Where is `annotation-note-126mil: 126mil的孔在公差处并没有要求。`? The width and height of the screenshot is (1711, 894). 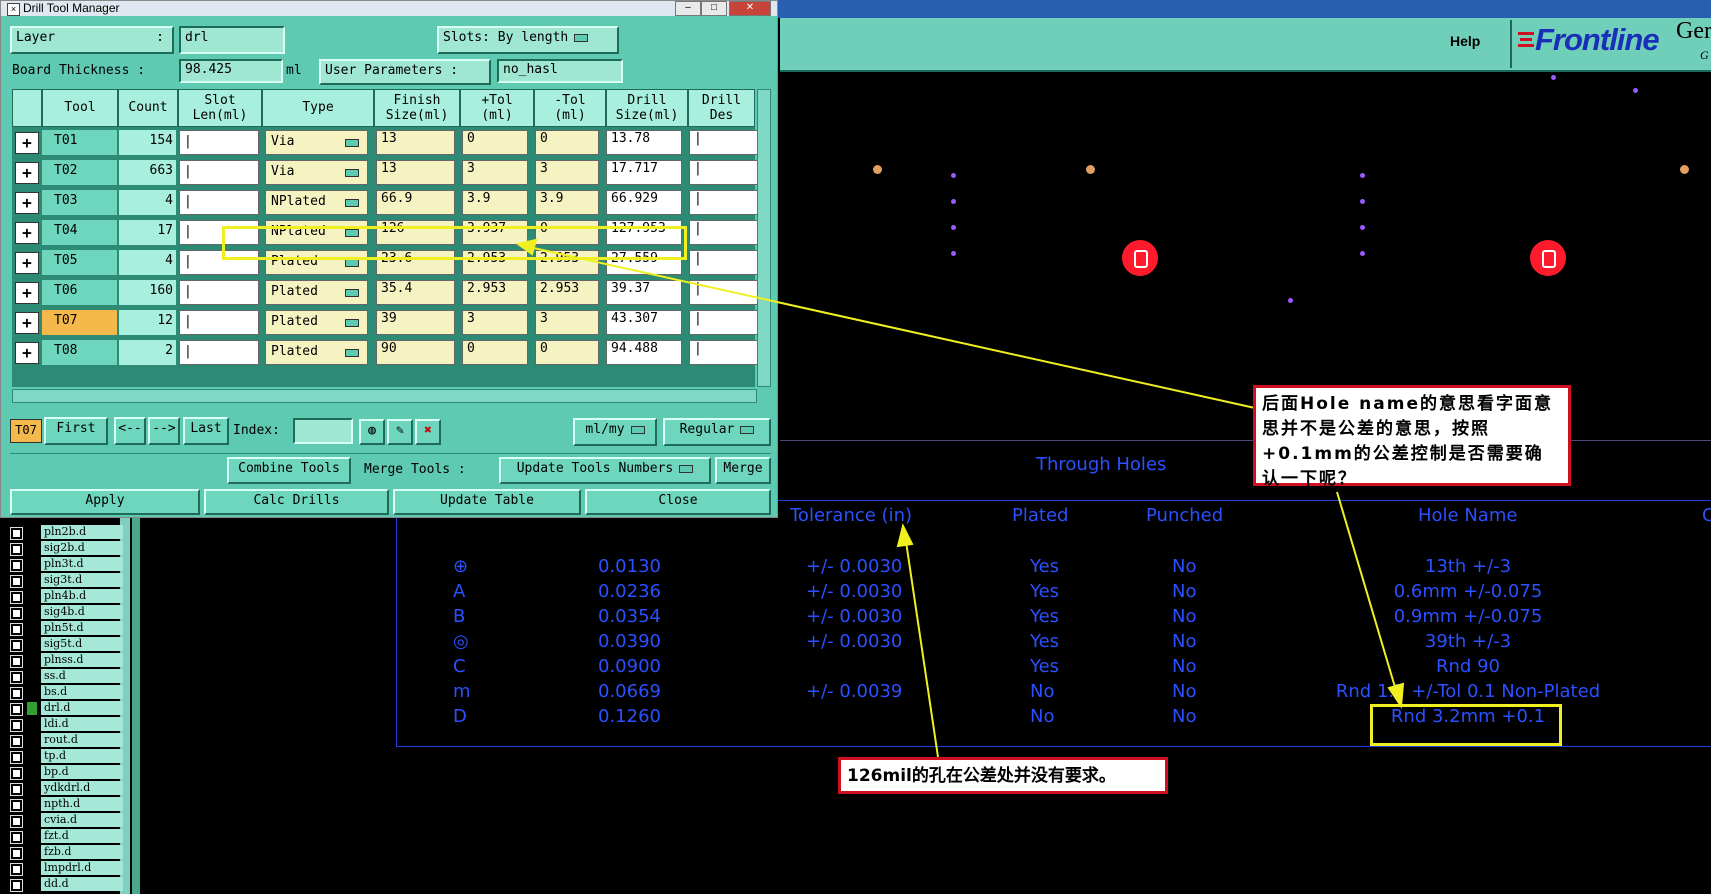 annotation-note-126mil: 126mil的孔在公差处并没有要求。 is located at coordinates (1003, 775).